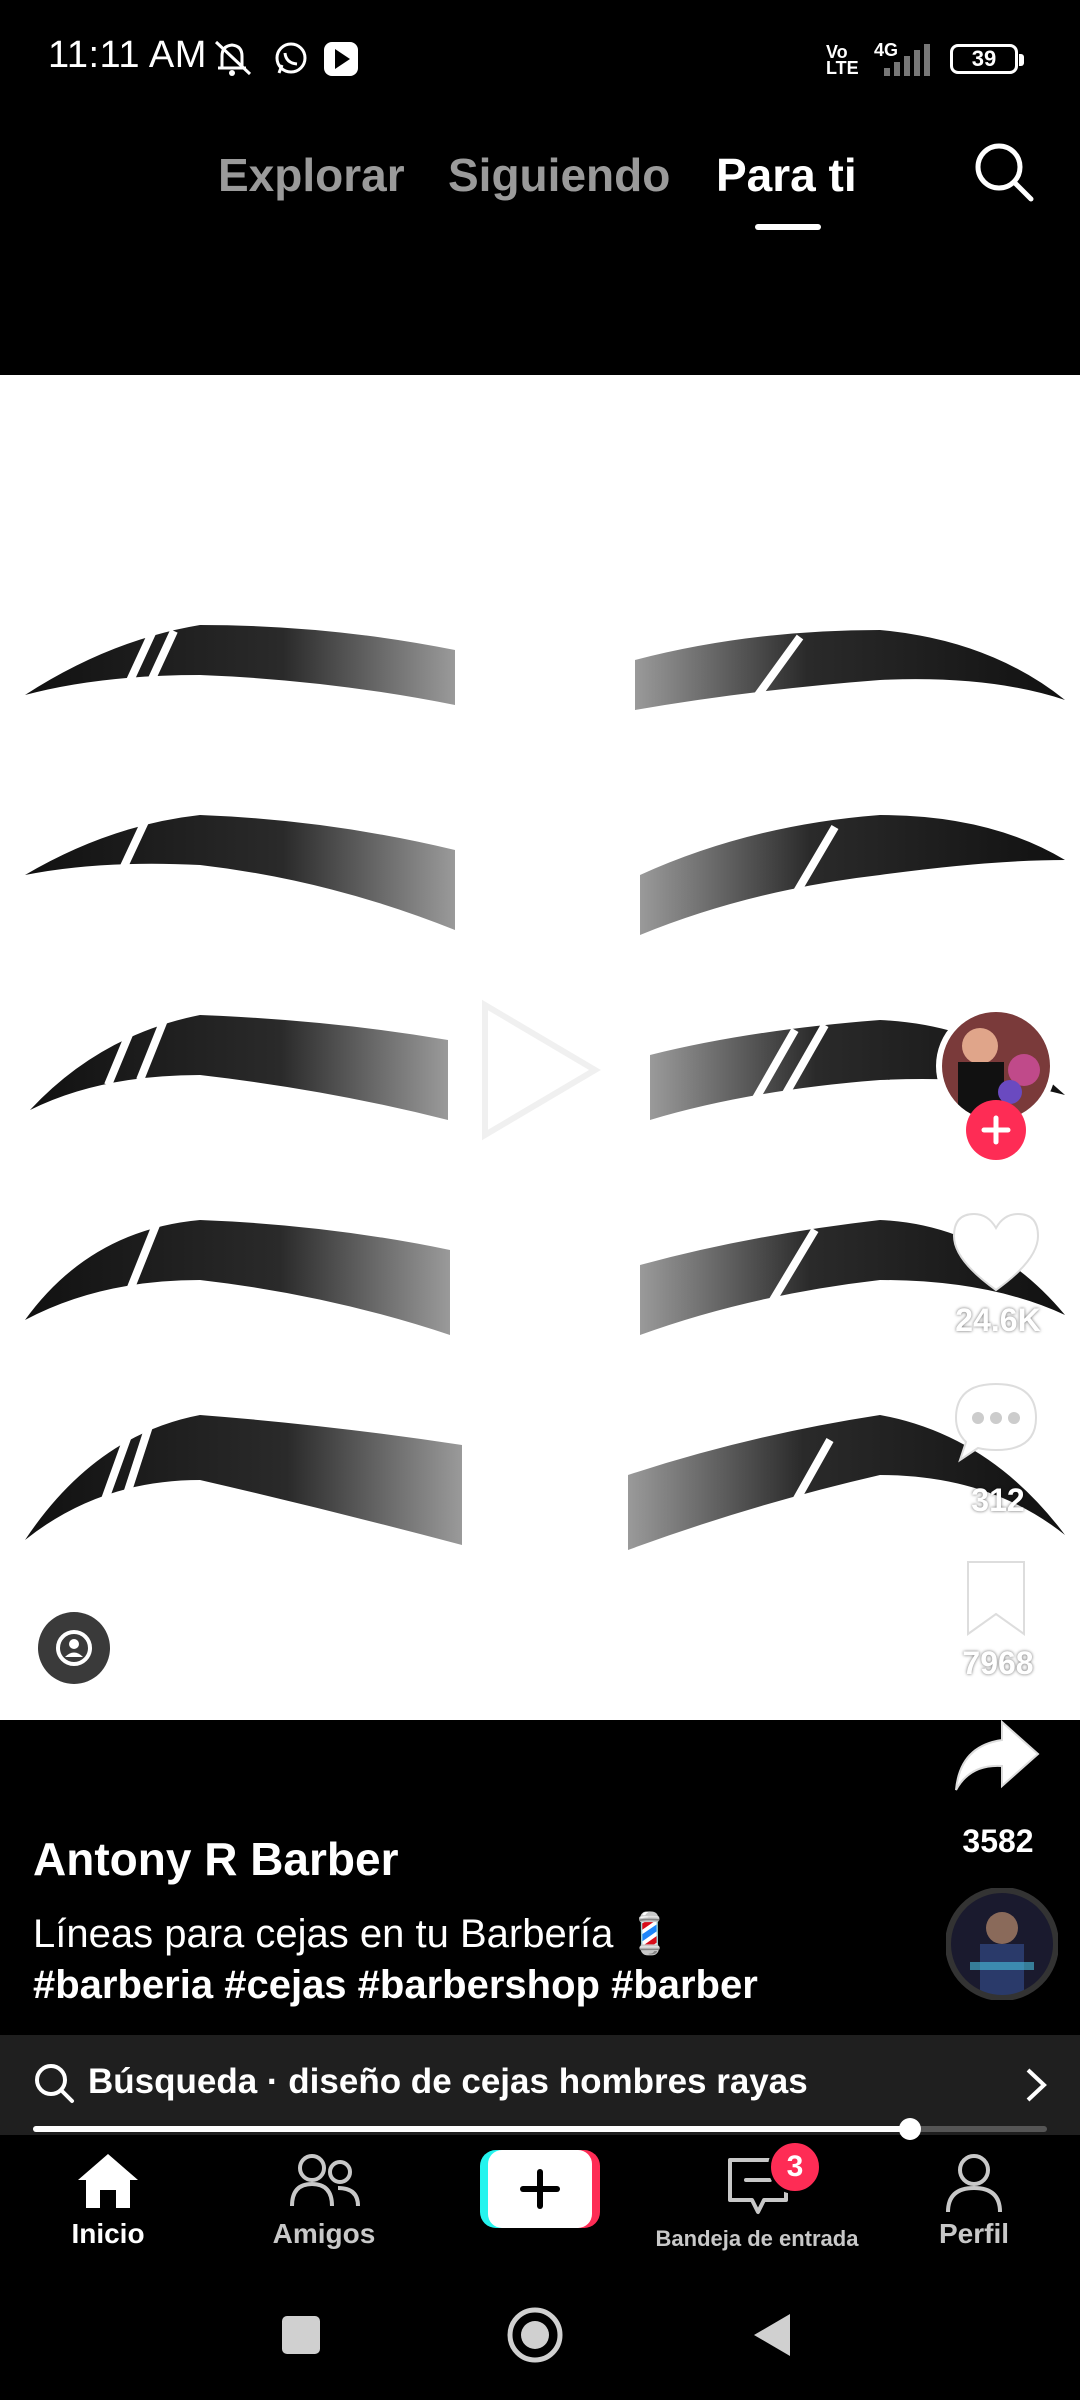  I want to click on search-suggestion-text: Búsqueda · diseño de cejas hombres rayas, so click(448, 2081).